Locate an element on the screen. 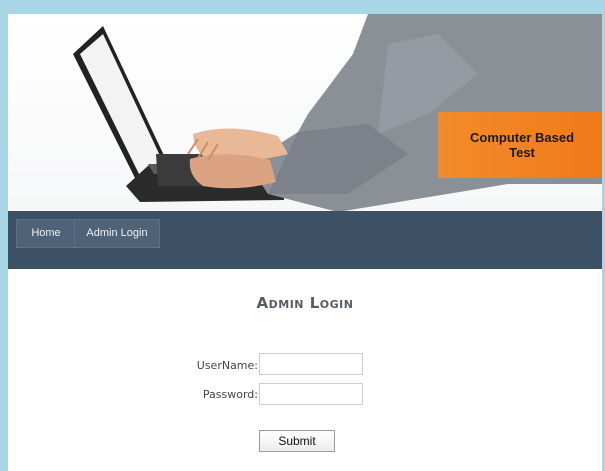  password-label: Password: is located at coordinates (230, 394).